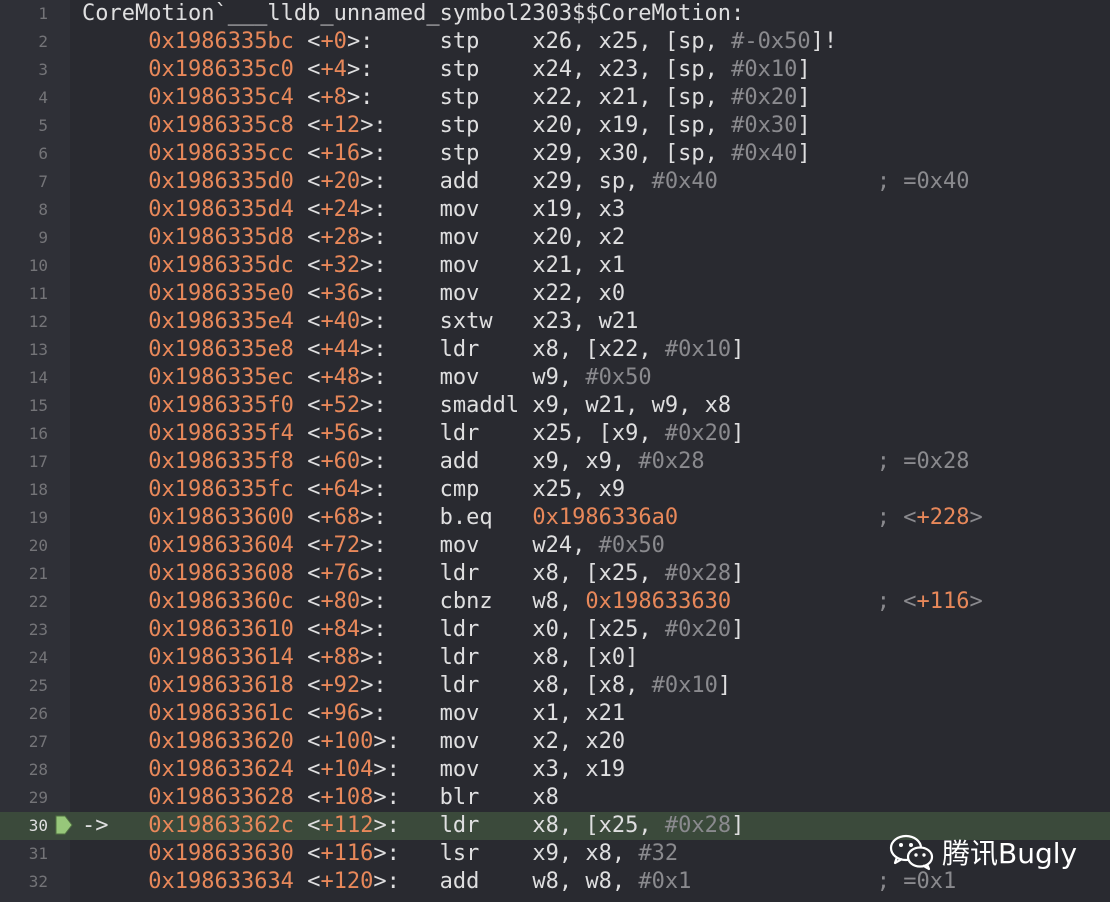 The width and height of the screenshot is (1110, 902). I want to click on instruction-line: 18 0x1986335fc <+64>: cmp x25, x9, so click(555, 490).